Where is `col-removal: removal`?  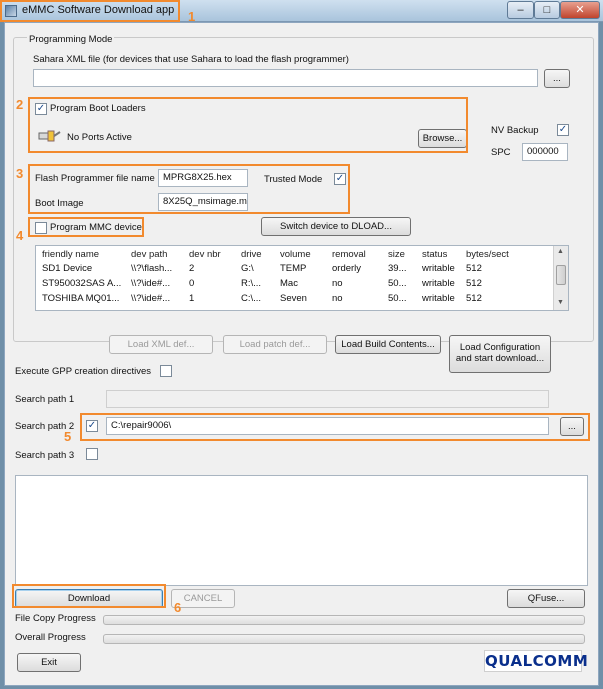
col-removal: removal is located at coordinates (349, 254).